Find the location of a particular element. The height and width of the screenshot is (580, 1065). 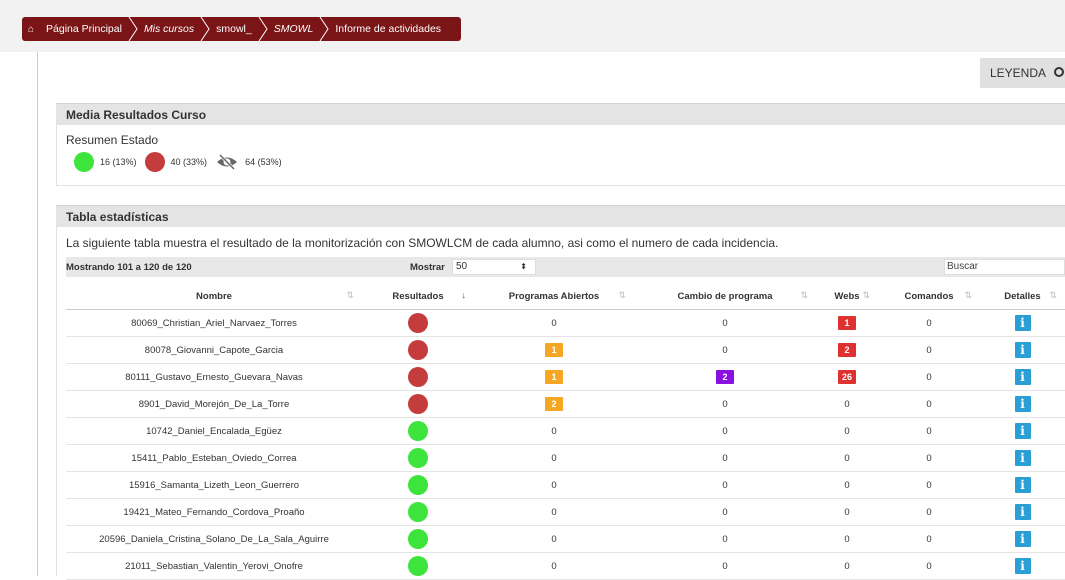

column-header-cambio-de-programa: Cambio de programa ⇅ is located at coordinates (725, 296).